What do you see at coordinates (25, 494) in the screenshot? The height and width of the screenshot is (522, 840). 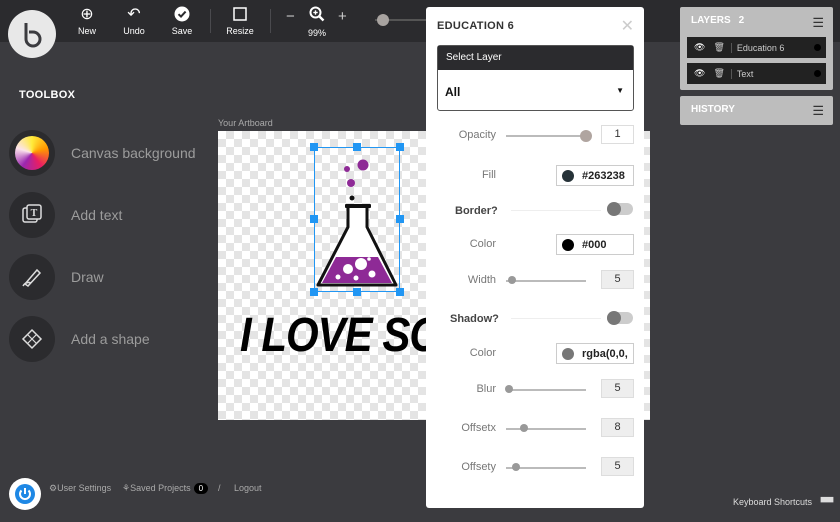 I see `power-icon` at bounding box center [25, 494].